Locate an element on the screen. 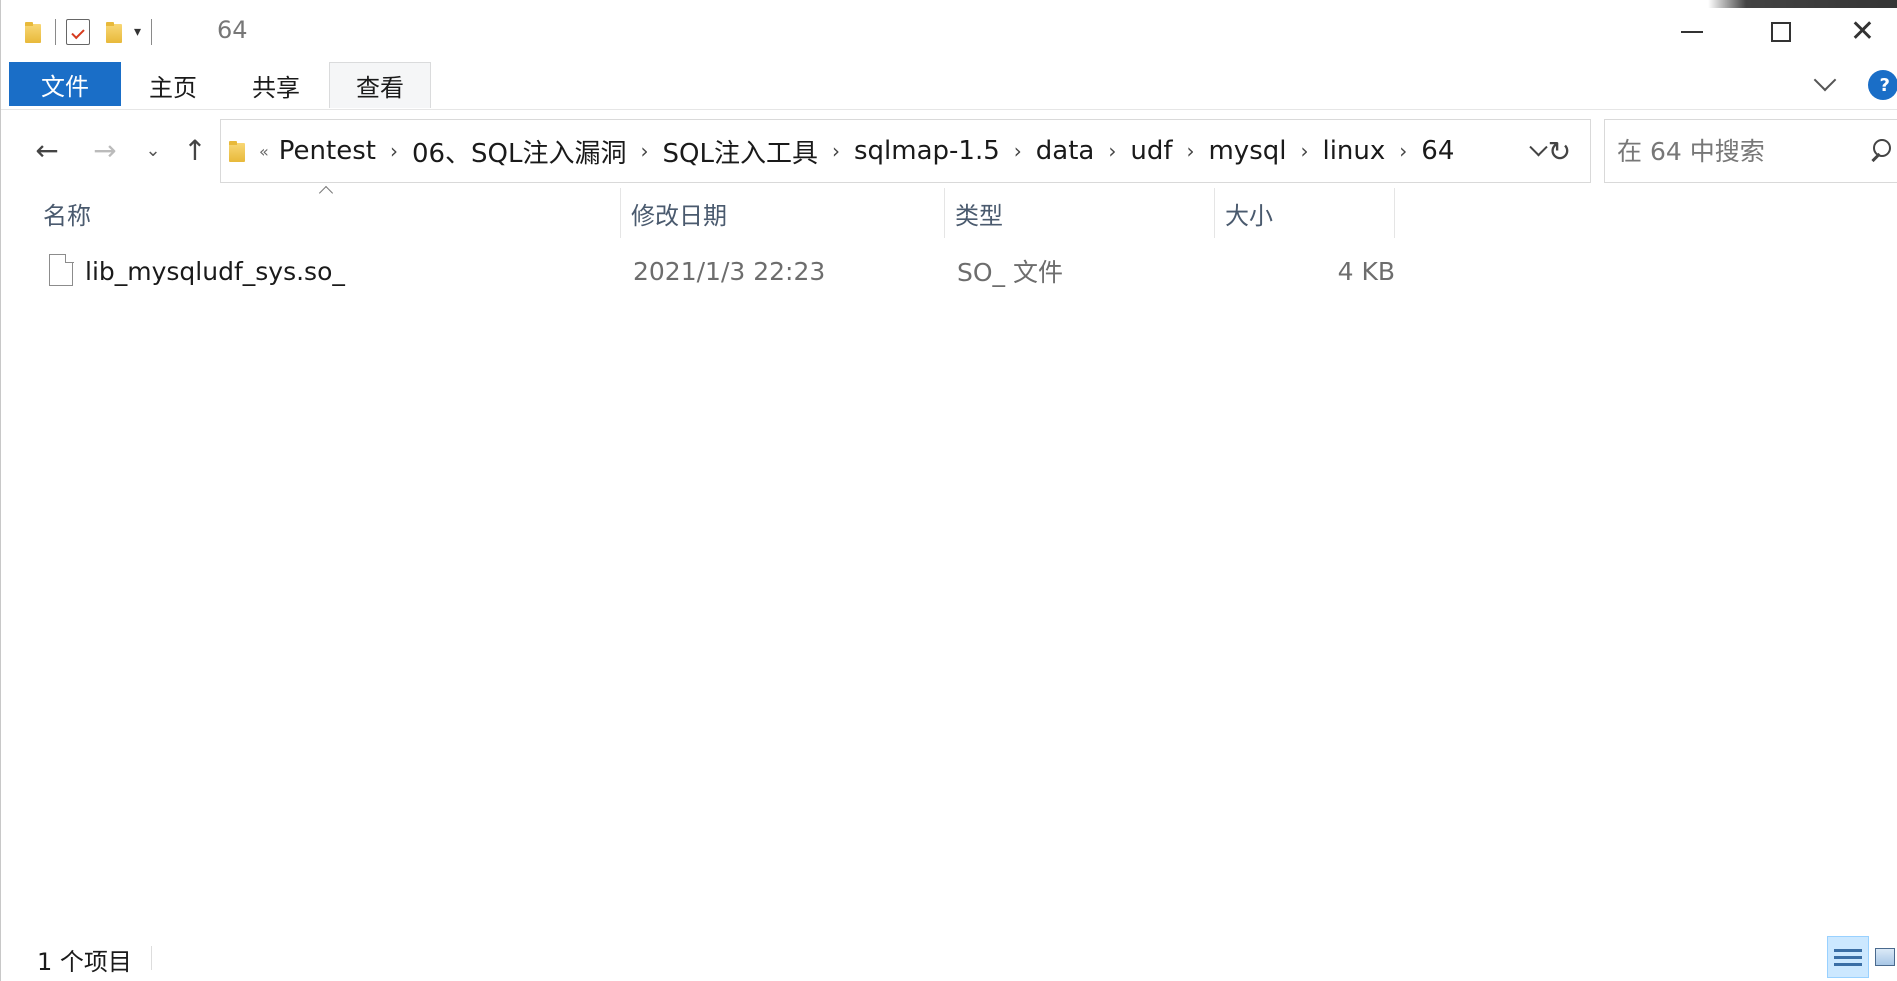  maximize-button is located at coordinates (1781, 32).